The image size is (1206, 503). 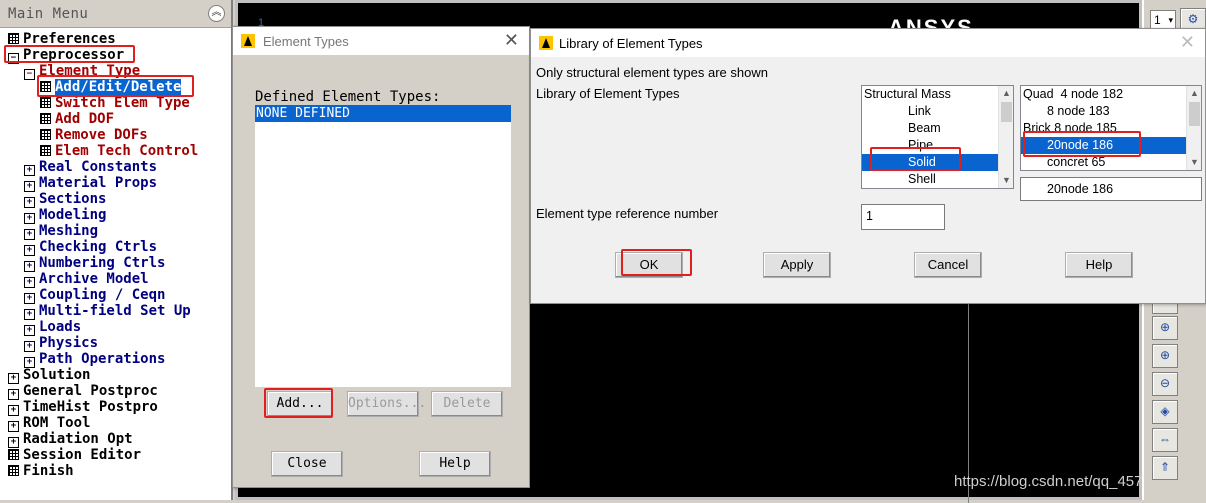 I want to click on tree-item-radiation-opt: + Radiation Opt, so click(x=70, y=439).